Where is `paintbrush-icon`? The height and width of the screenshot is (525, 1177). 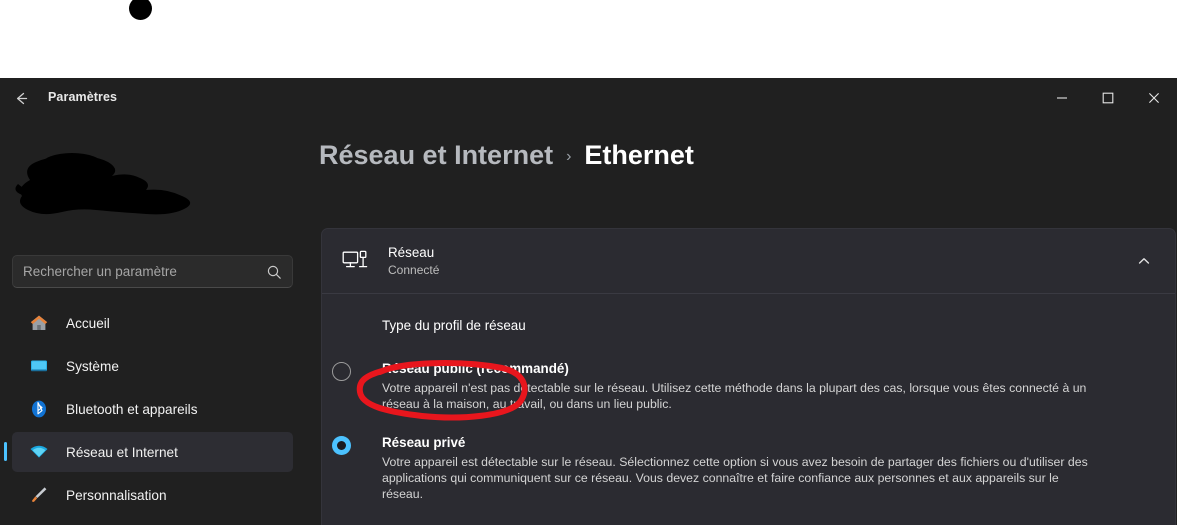 paintbrush-icon is located at coordinates (39, 495).